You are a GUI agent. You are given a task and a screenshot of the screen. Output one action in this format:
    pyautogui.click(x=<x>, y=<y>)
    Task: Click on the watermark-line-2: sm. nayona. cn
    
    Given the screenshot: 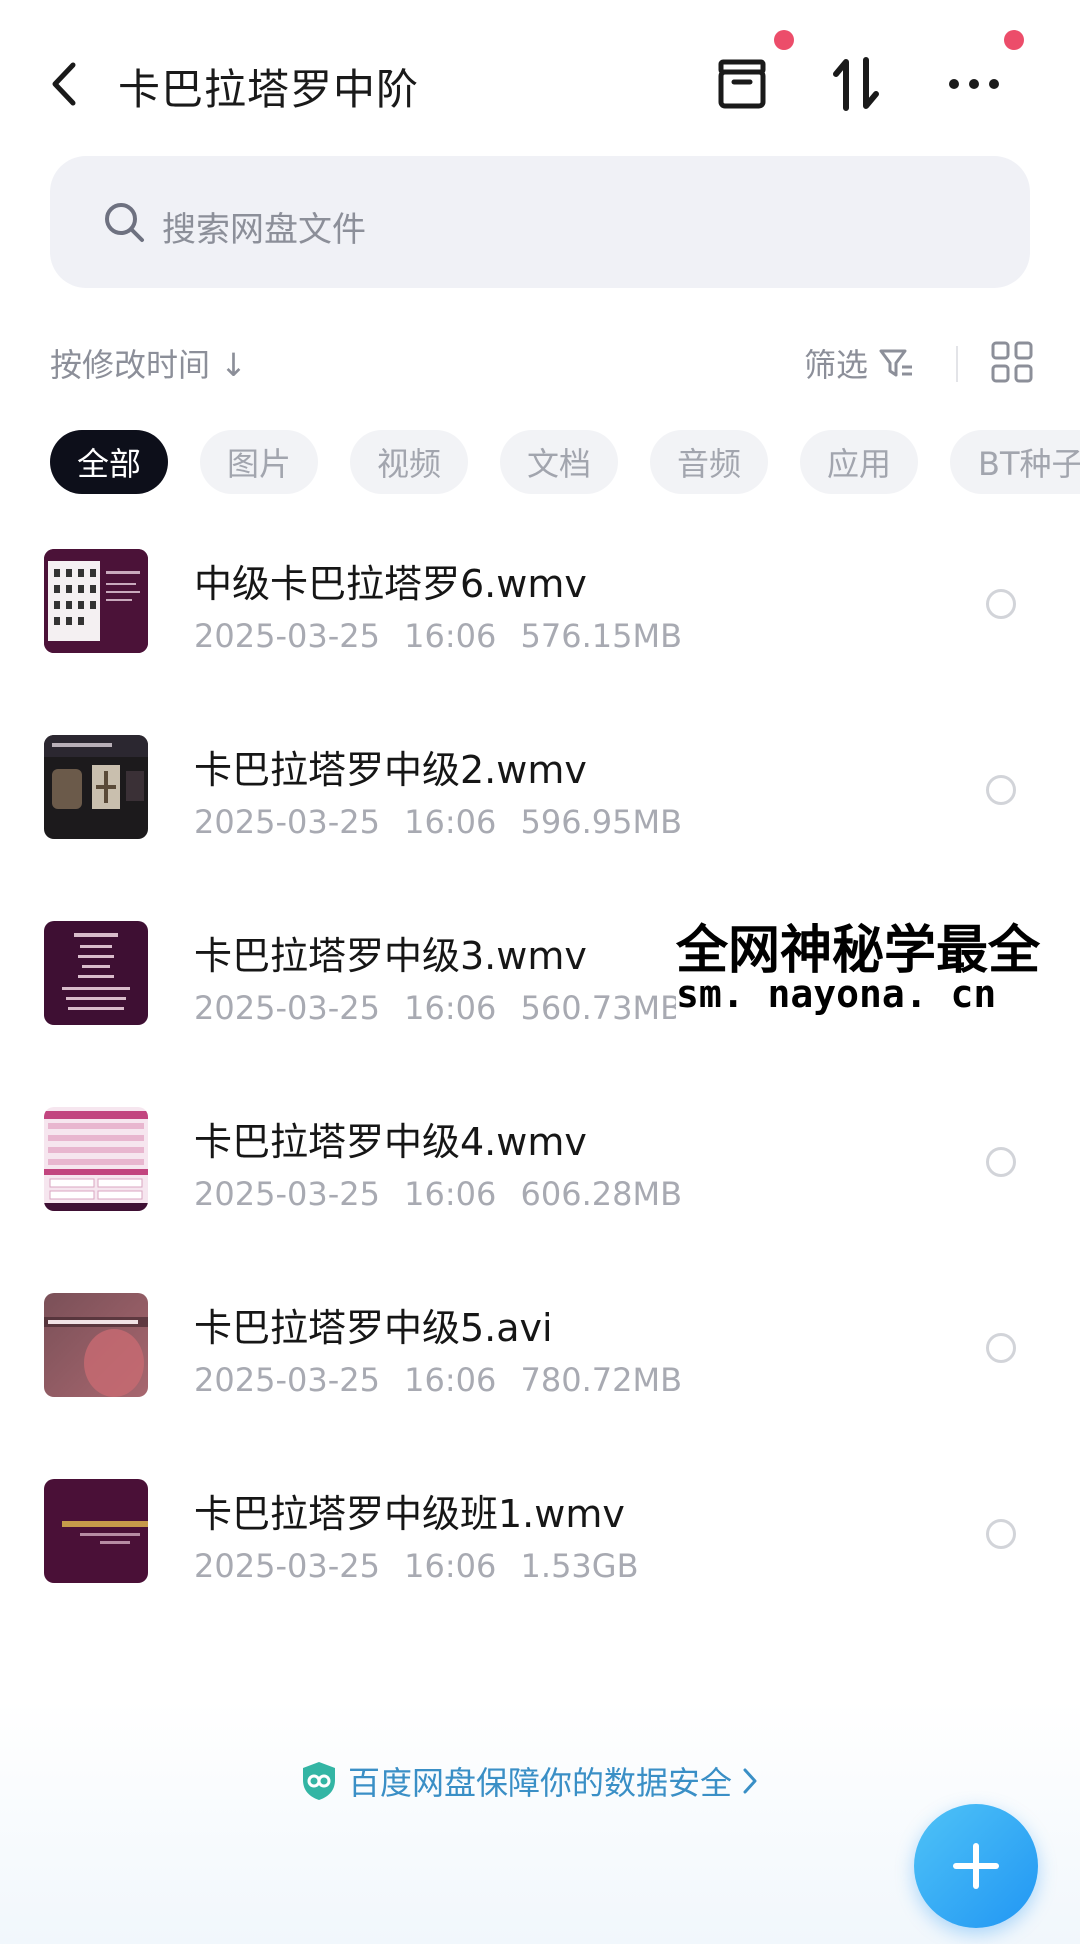 What is the action you would take?
    pyautogui.click(x=836, y=994)
    